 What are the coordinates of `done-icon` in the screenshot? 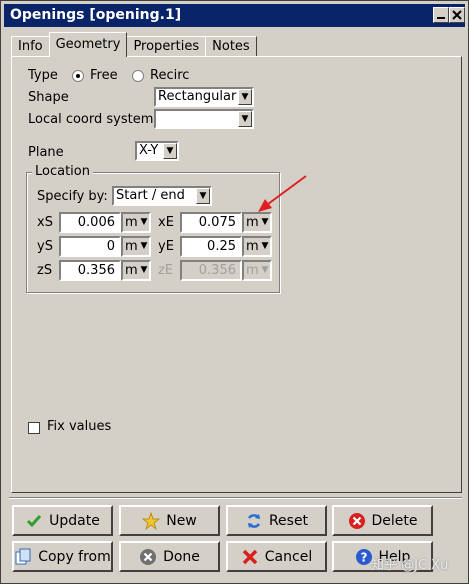 It's located at (148, 556).